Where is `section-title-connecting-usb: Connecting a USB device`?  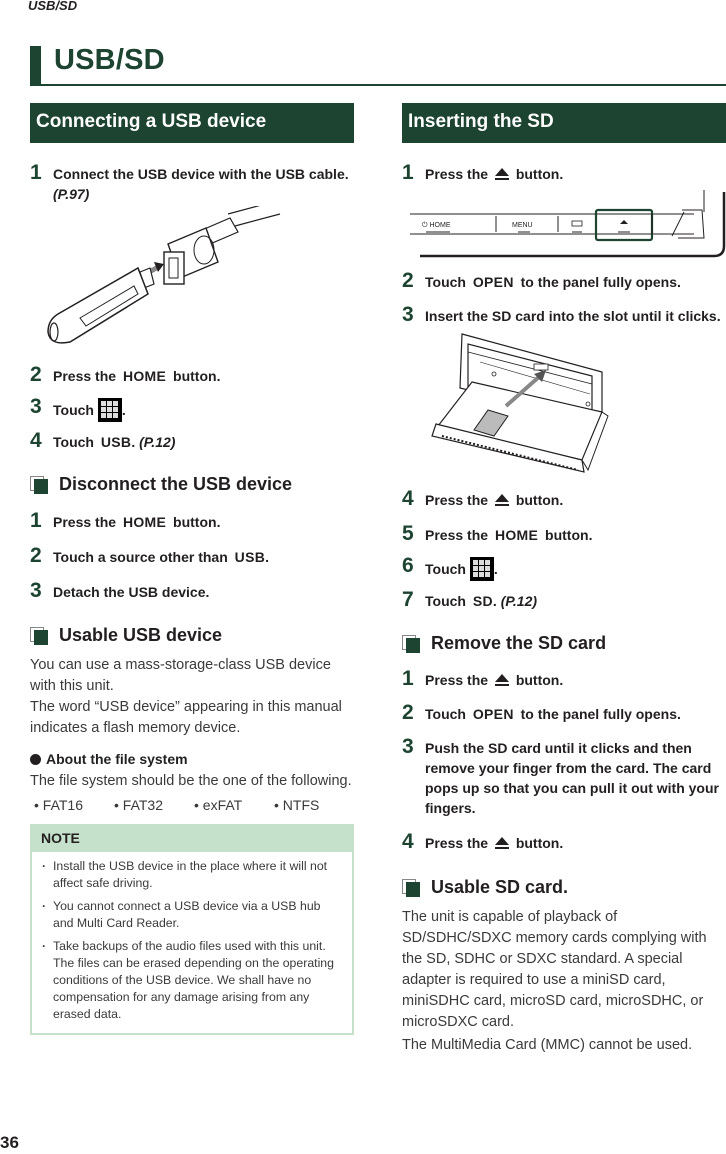 section-title-connecting-usb: Connecting a USB device is located at coordinates (192, 123).